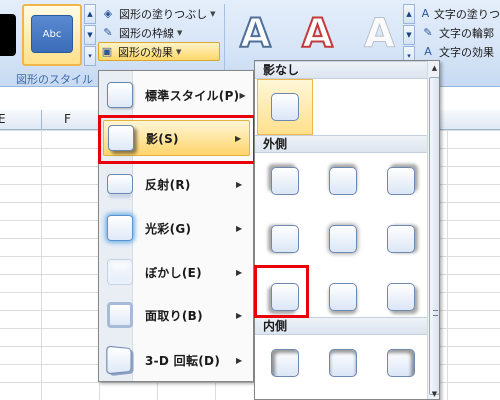 This screenshot has width=500, height=400. Describe the element at coordinates (428, 32) in the screenshot. I see `text-outline-icon: ✎` at that location.